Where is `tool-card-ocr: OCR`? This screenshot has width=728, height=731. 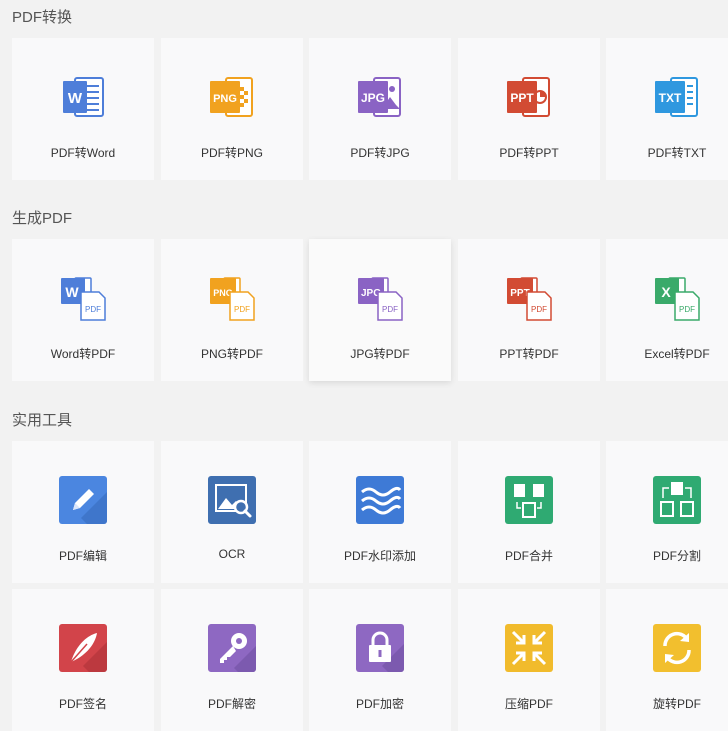
tool-card-ocr: OCR is located at coordinates (232, 512).